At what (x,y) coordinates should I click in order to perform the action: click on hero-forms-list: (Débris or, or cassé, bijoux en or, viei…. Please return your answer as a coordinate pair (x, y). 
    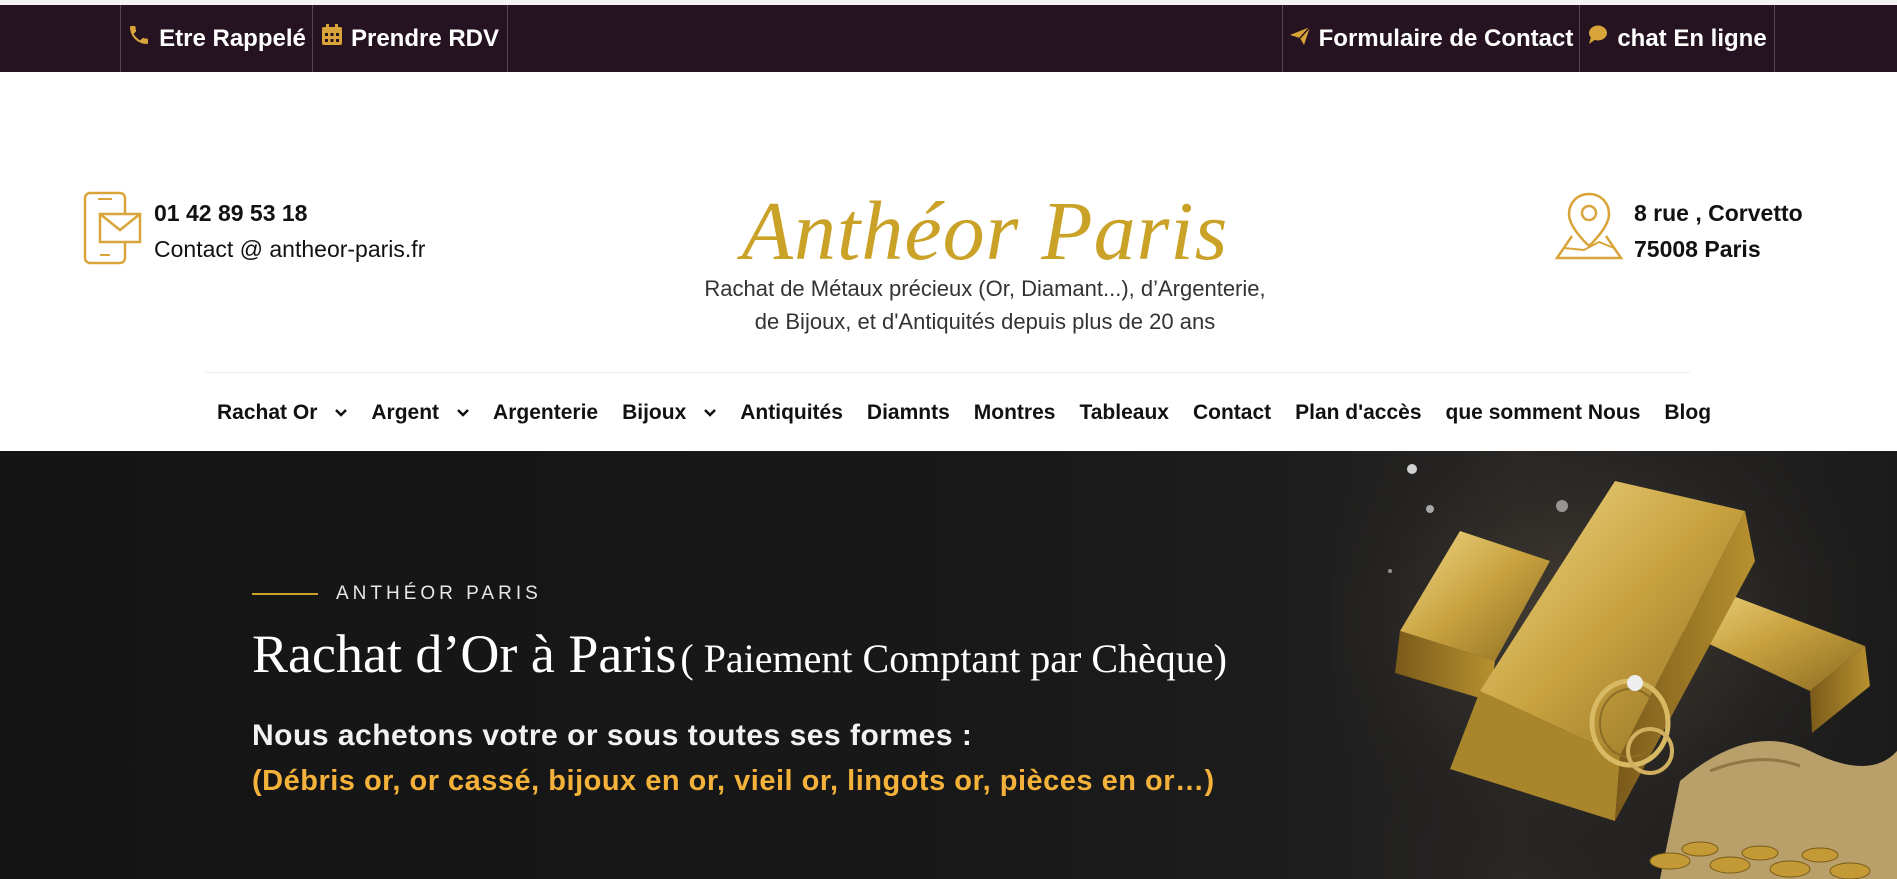
    Looking at the image, I should click on (733, 781).